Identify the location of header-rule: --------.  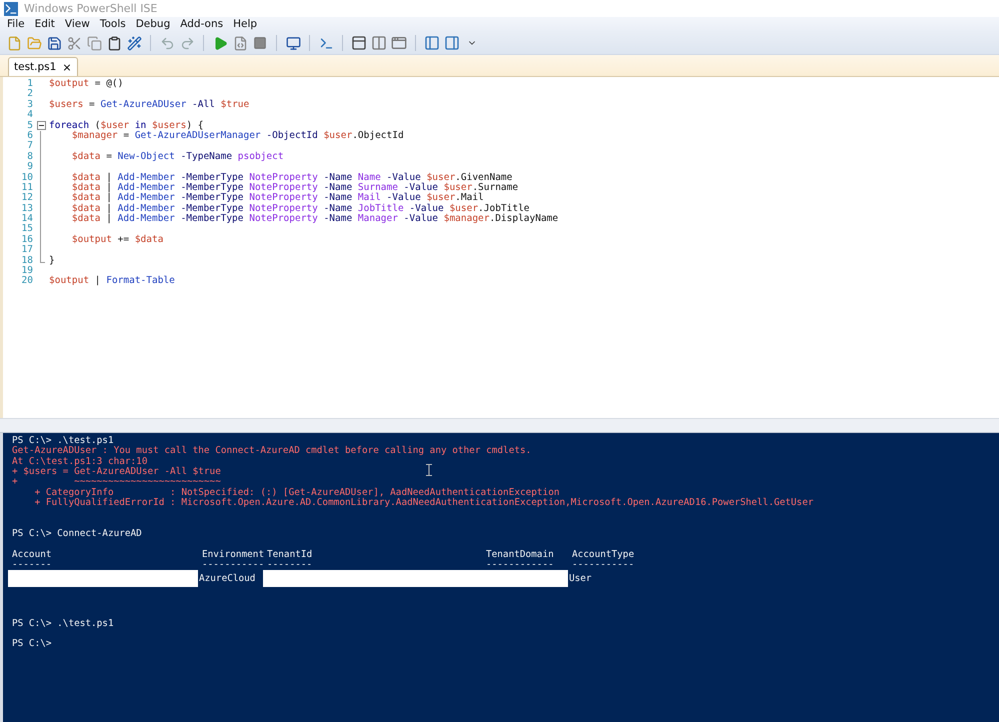
(290, 565).